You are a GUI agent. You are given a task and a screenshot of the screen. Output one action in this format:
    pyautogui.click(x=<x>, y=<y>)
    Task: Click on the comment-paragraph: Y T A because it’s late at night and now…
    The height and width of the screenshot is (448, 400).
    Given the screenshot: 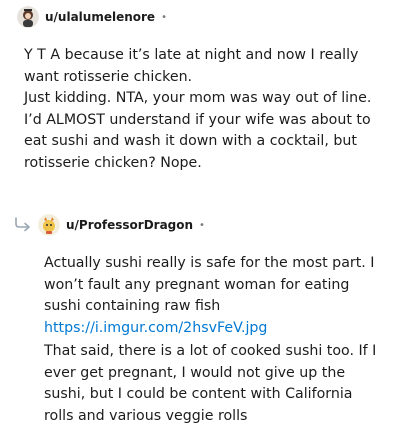 What is the action you would take?
    pyautogui.click(x=191, y=66)
    